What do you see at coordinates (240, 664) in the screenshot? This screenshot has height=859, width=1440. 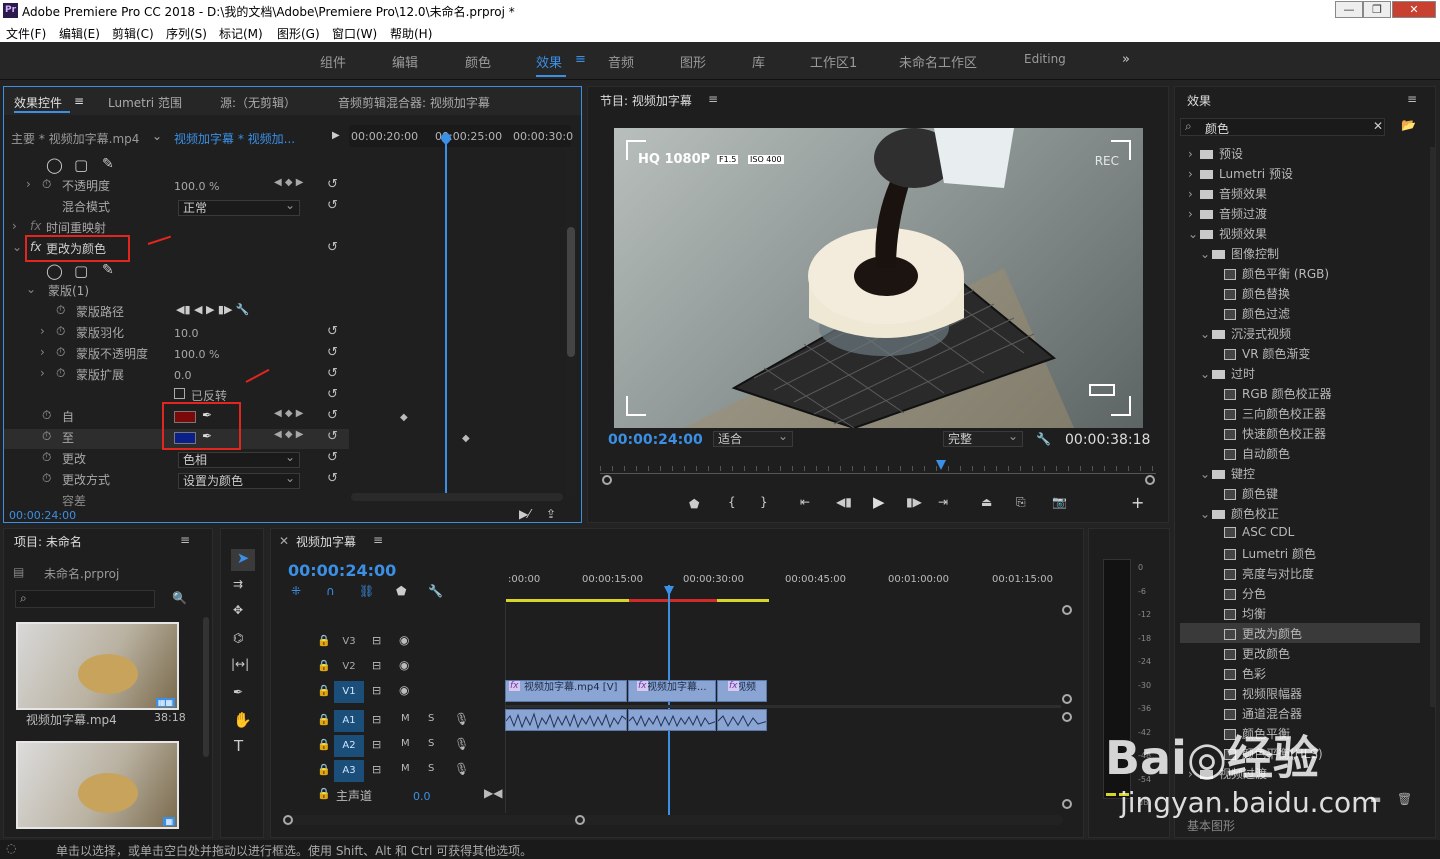 I see `slip-tool-icon: |↔|` at bounding box center [240, 664].